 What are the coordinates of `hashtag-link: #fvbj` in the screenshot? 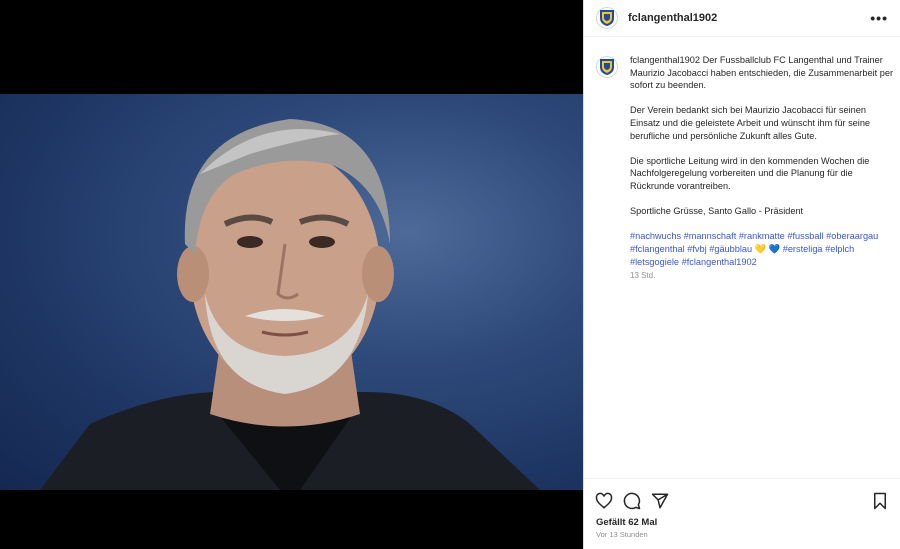 It's located at (696, 249).